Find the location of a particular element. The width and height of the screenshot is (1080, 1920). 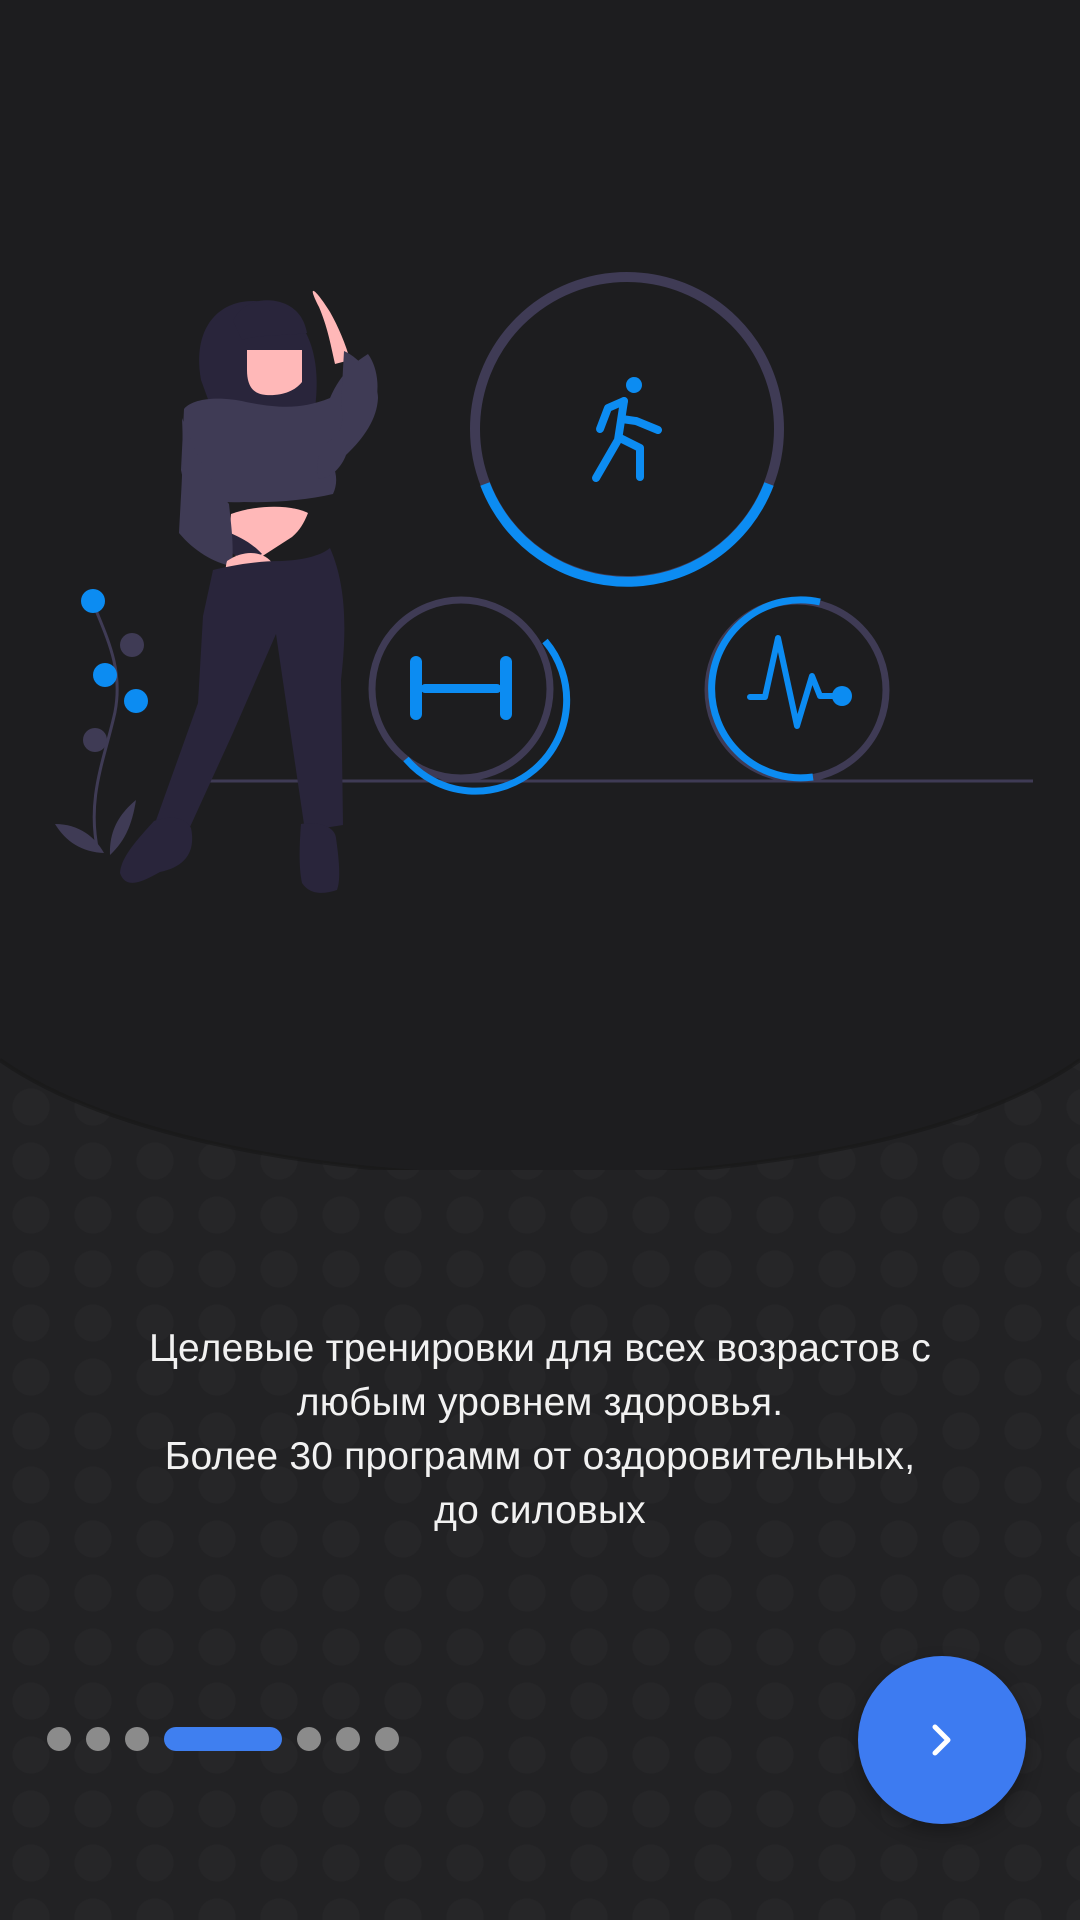

next-button is located at coordinates (942, 1740).